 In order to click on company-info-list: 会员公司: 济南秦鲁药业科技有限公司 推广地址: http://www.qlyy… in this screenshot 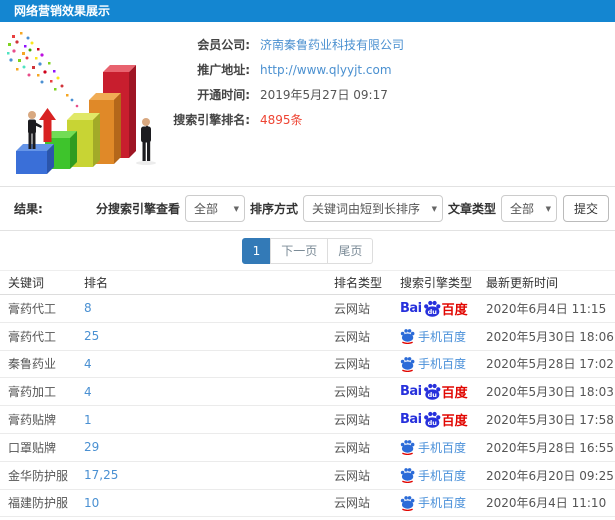, I will do `click(281, 82)`.